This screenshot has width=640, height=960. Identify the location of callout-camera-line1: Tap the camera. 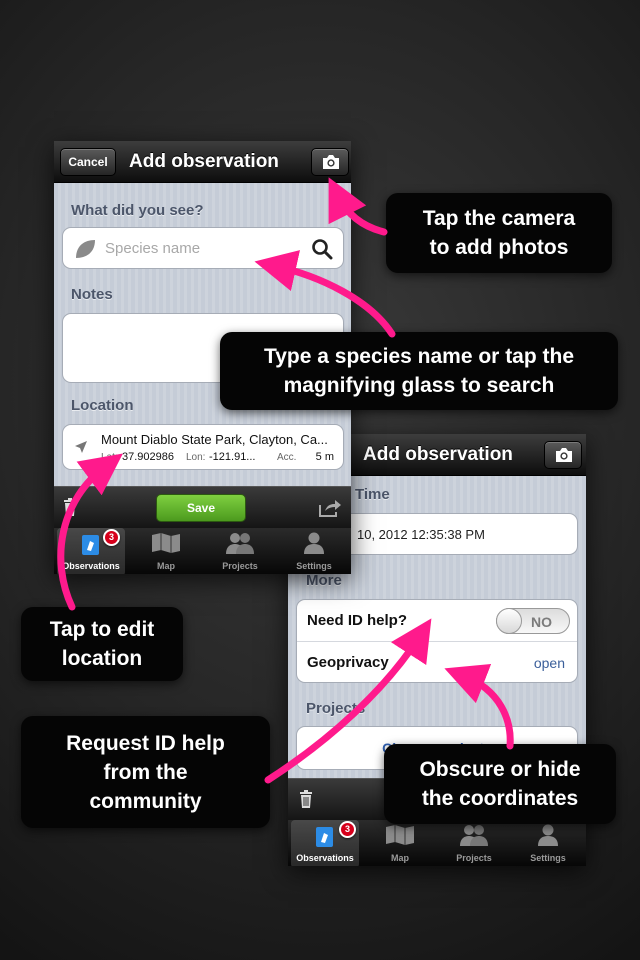
(499, 218).